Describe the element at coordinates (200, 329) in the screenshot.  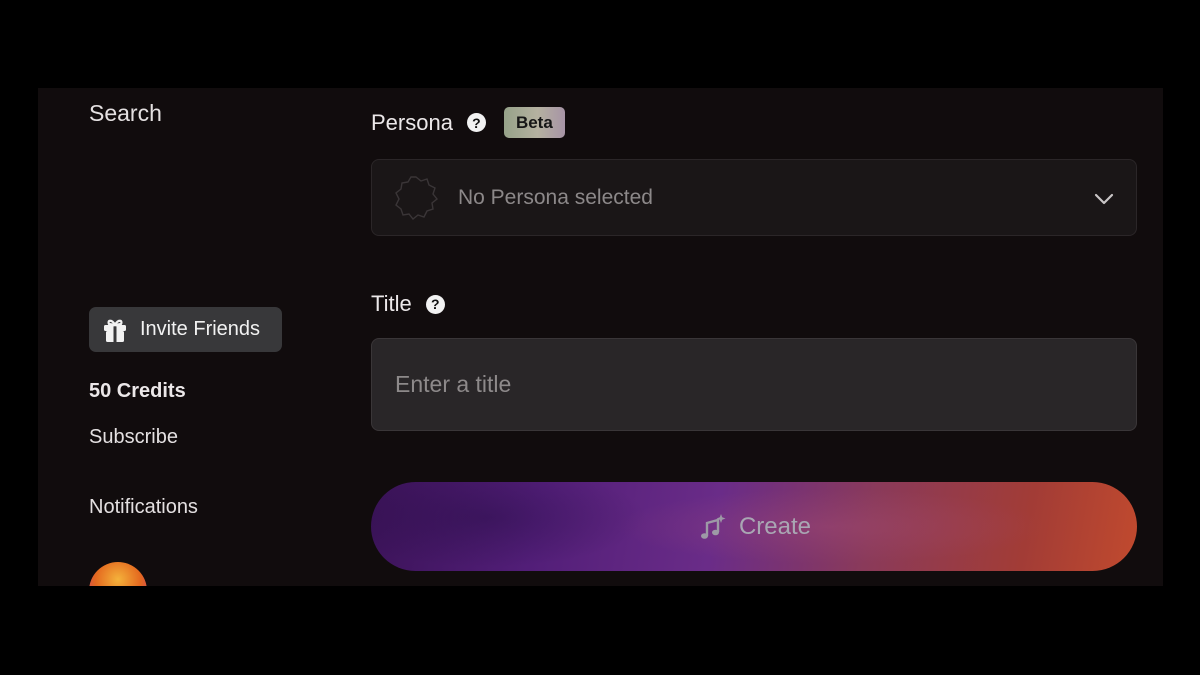
I see `invite-friends-label: Invite Friends` at that location.